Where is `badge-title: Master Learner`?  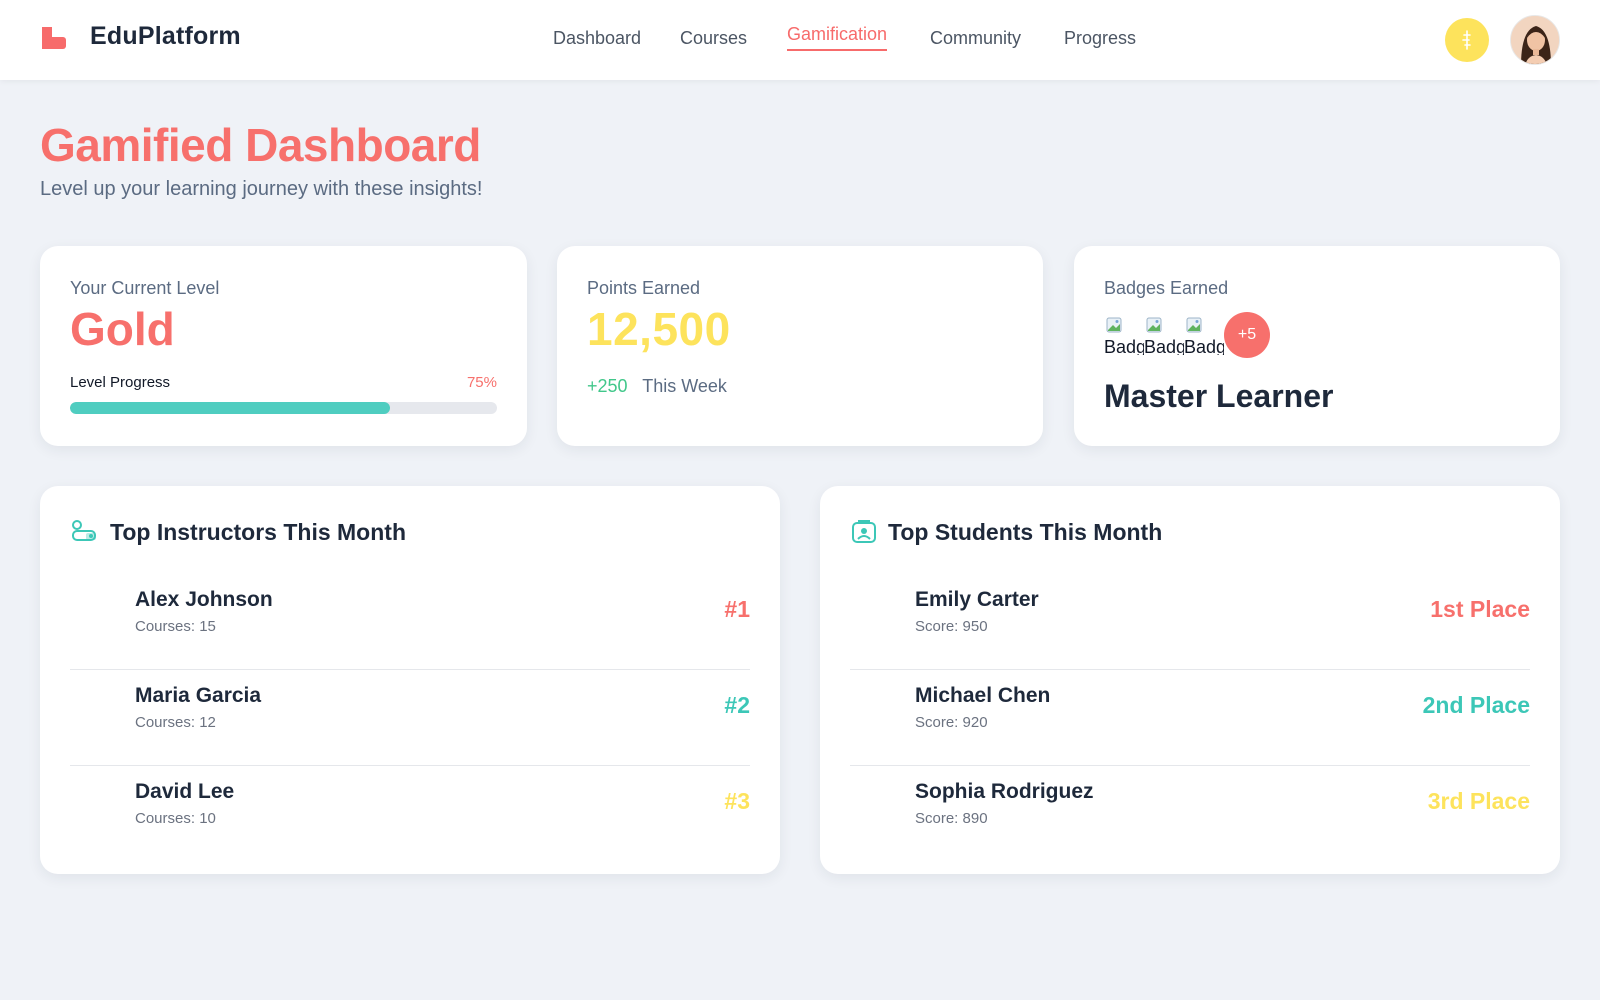
badge-title: Master Learner is located at coordinates (1219, 396).